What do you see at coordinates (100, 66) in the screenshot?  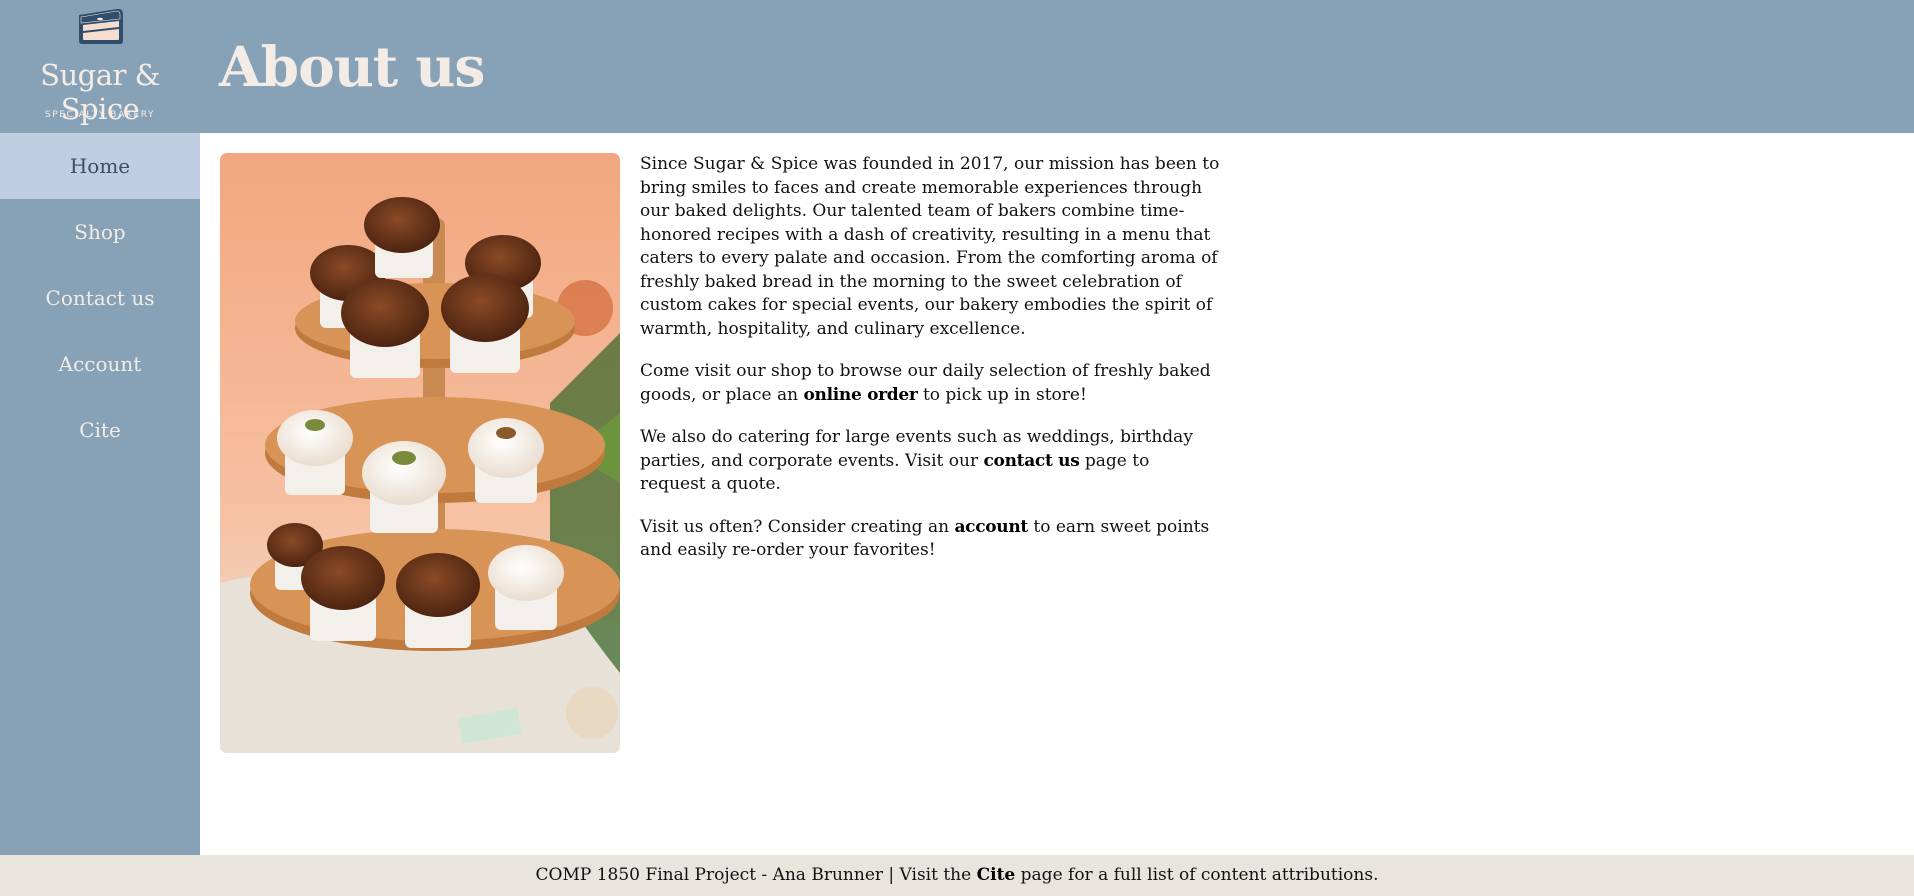 I see `site-logo: Sugar & Spice SPECIALTY BAKERY` at bounding box center [100, 66].